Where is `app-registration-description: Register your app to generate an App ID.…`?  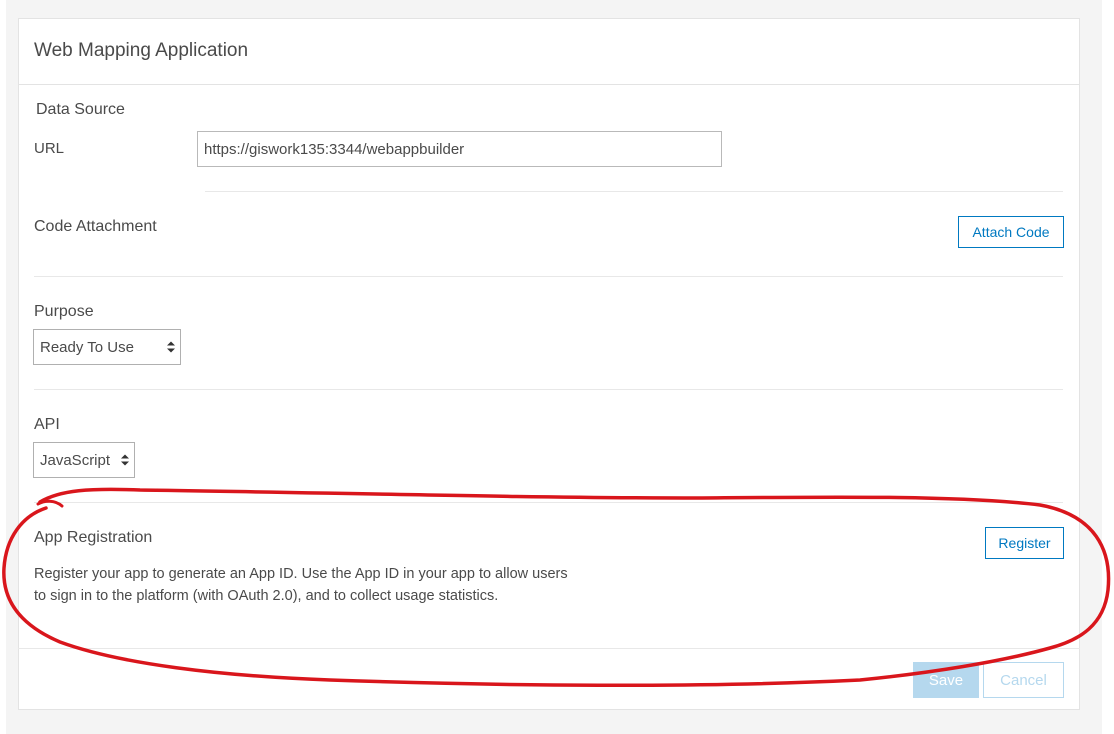
app-registration-description: Register your app to generate an App ID.… is located at coordinates (301, 585).